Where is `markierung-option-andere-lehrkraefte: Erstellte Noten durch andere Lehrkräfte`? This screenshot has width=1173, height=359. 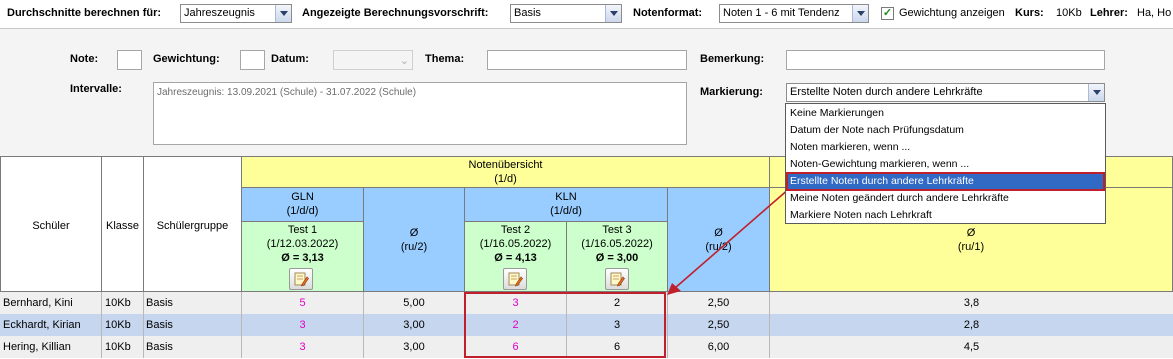
markierung-option-andere-lehrkraefte: Erstellte Noten durch andere Lehrkräfte is located at coordinates (945, 181).